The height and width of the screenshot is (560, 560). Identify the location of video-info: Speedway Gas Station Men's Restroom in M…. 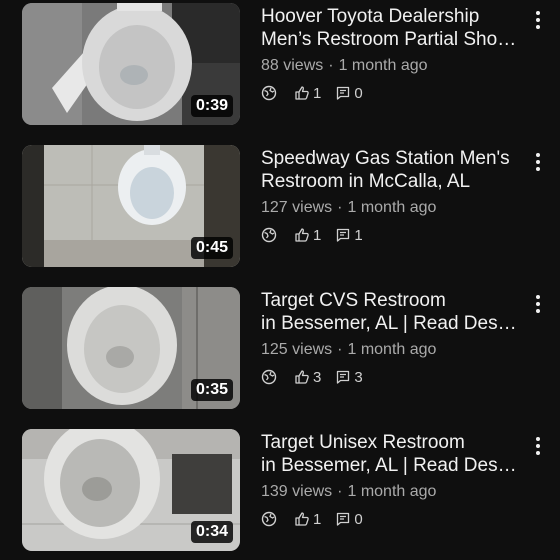
(392, 195).